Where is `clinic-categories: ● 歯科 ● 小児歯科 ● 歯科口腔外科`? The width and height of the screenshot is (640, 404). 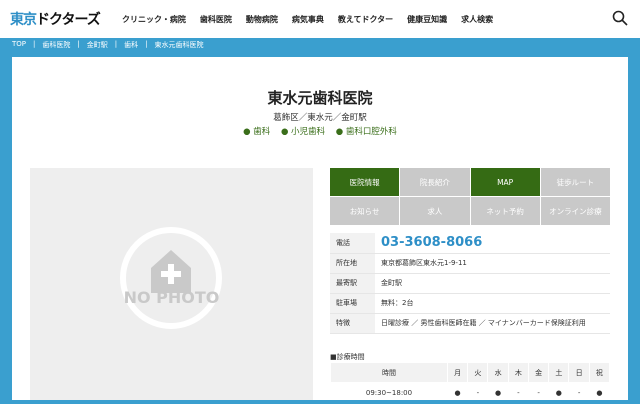 clinic-categories: ● 歯科 ● 小児歯科 ● 歯科口腔外科 is located at coordinates (320, 131).